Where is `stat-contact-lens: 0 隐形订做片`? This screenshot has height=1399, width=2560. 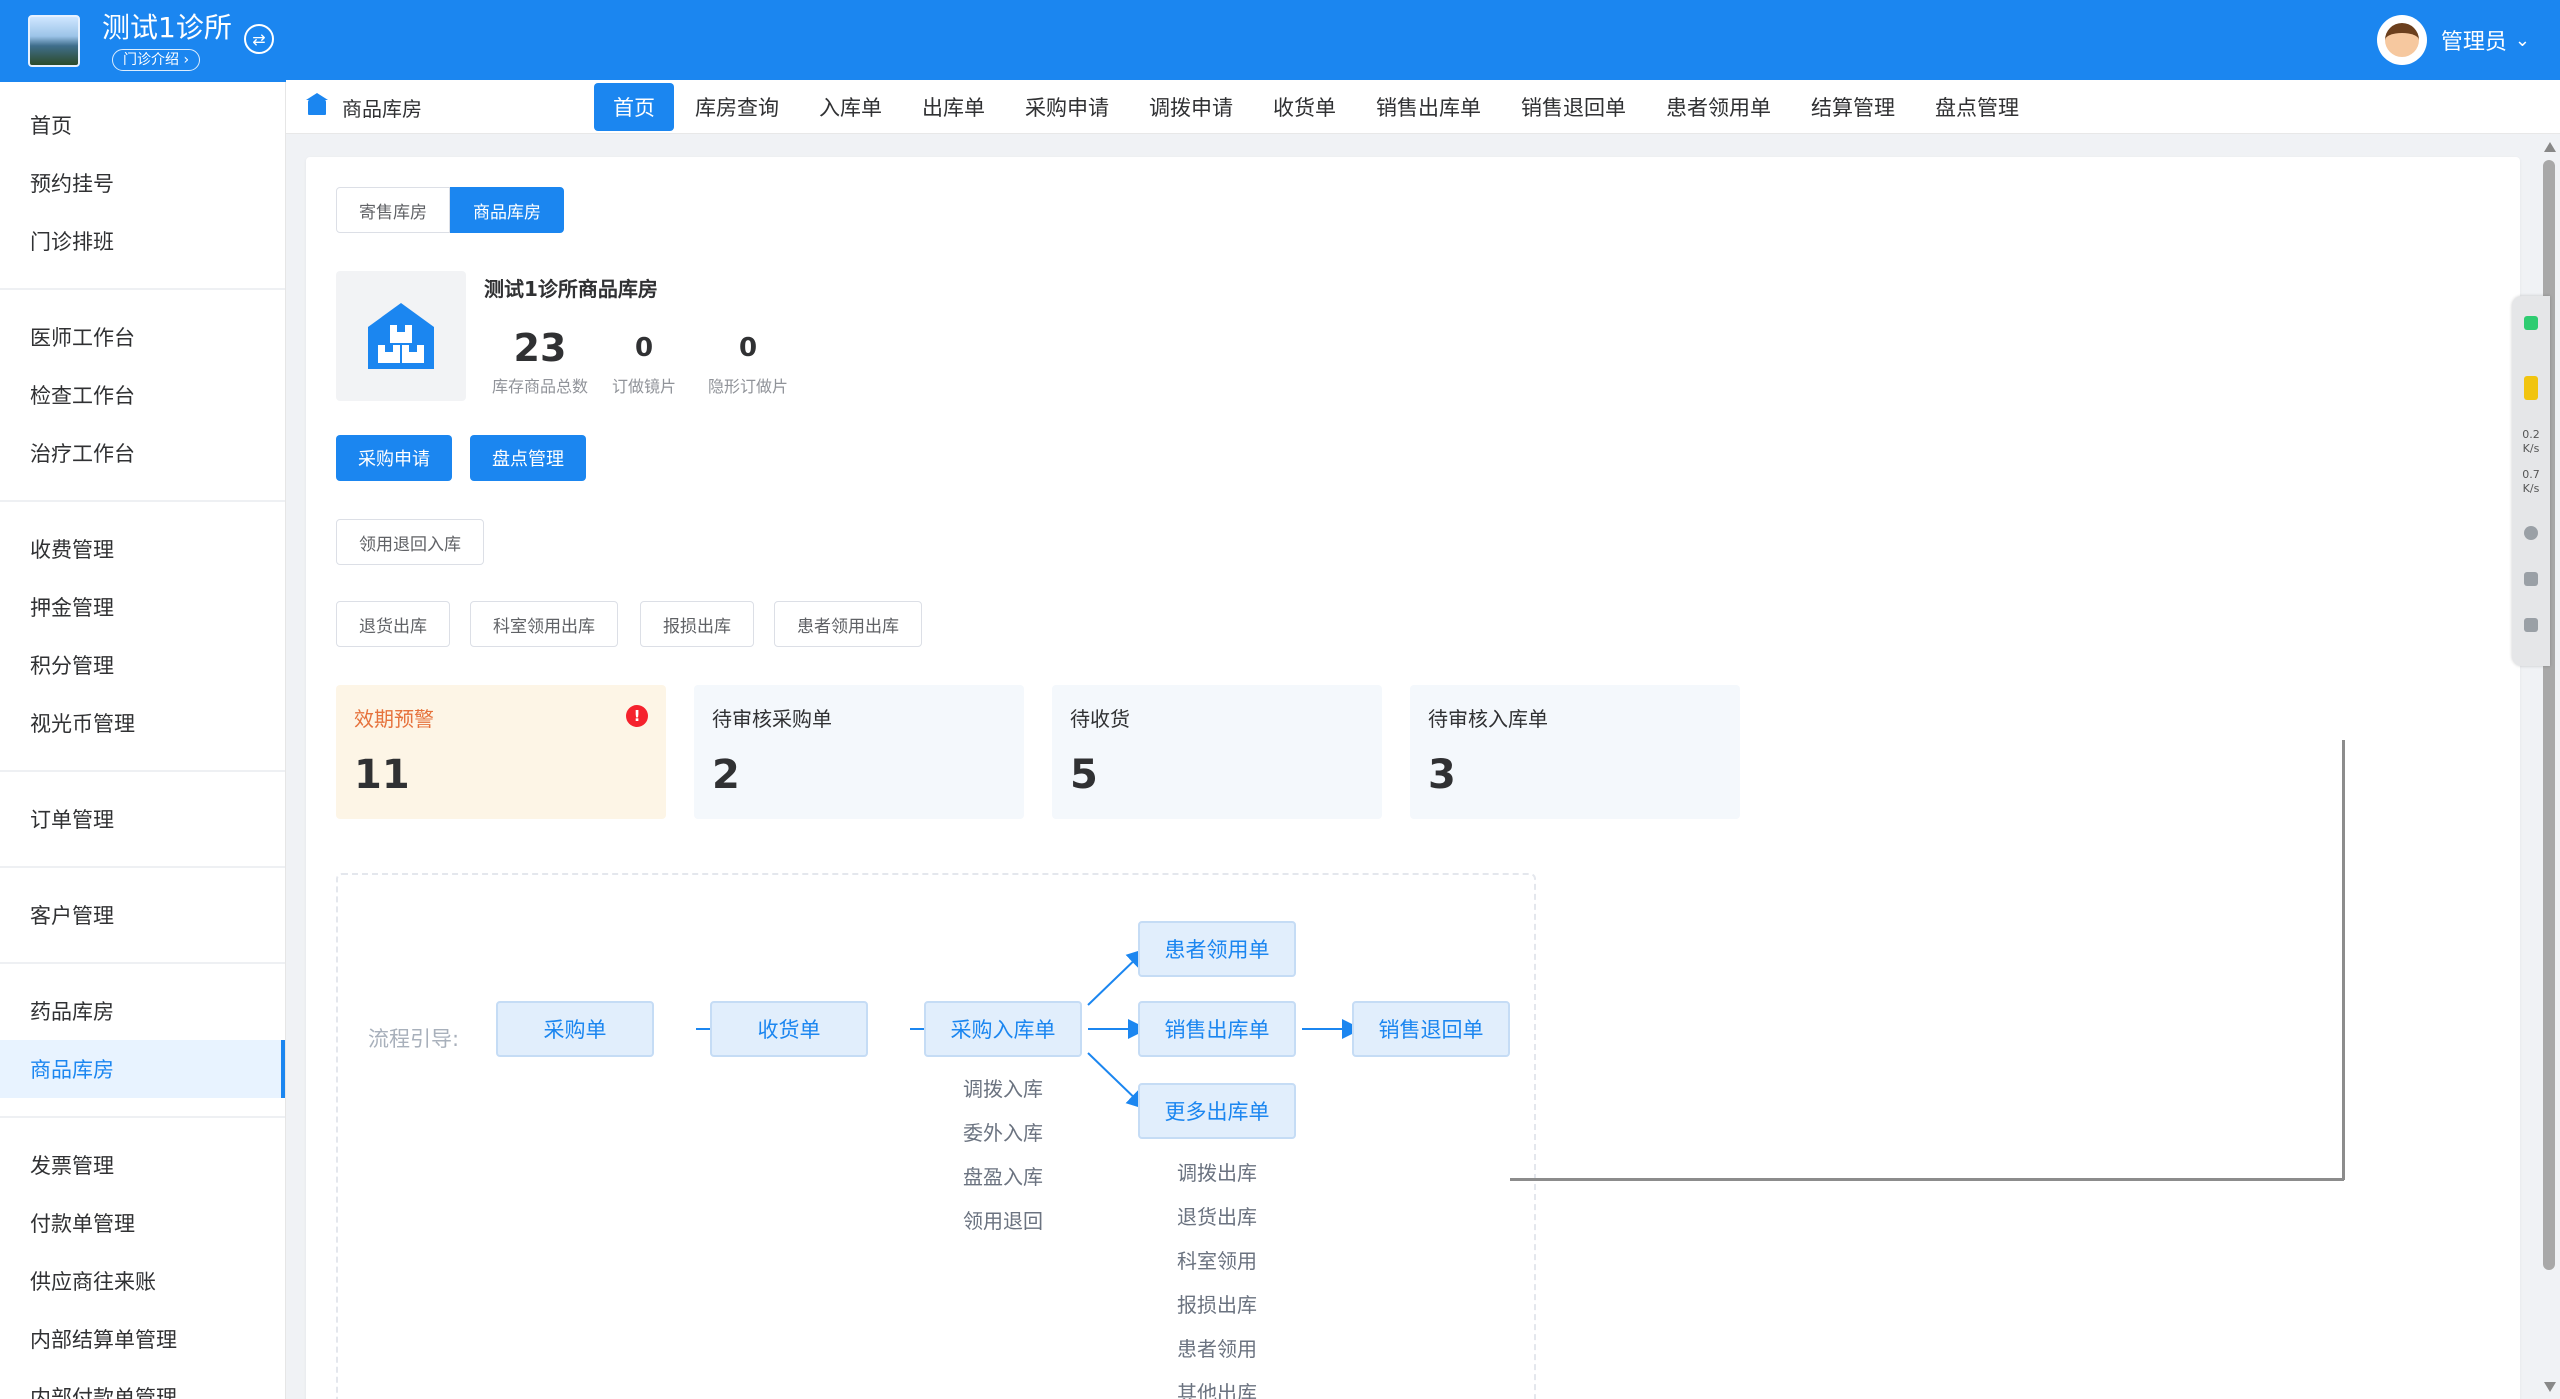 stat-contact-lens: 0 隐形订做片 is located at coordinates (748, 361).